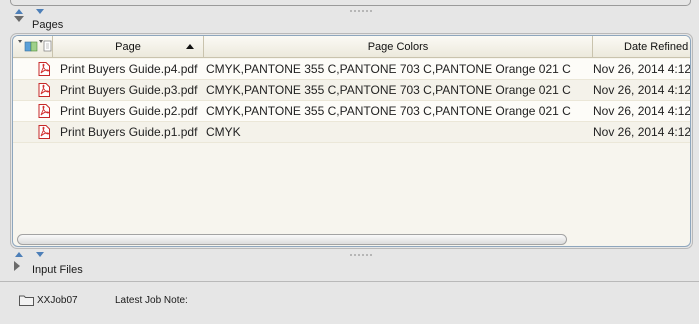 This screenshot has width=699, height=324. Describe the element at coordinates (129, 111) in the screenshot. I see `page-name-cell: Print Buyers Guide.p2.pdf` at that location.